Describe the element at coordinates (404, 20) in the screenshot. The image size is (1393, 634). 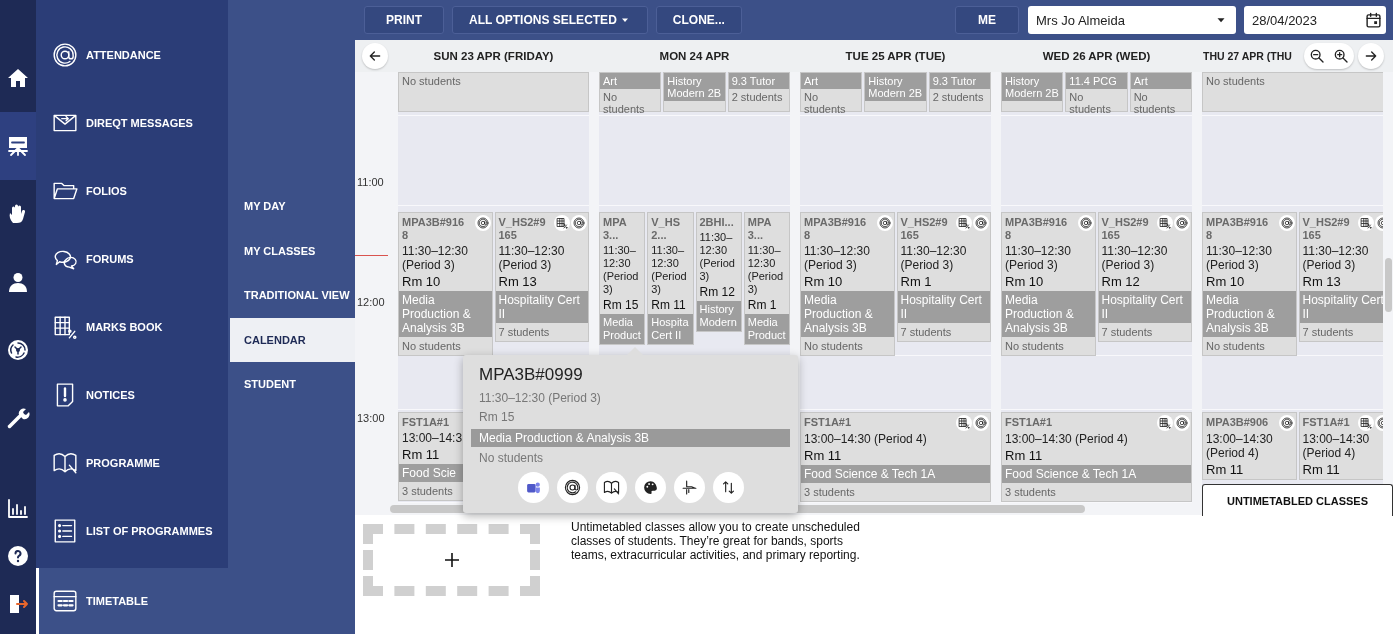
I see `toolbar-button: PRINT` at that location.